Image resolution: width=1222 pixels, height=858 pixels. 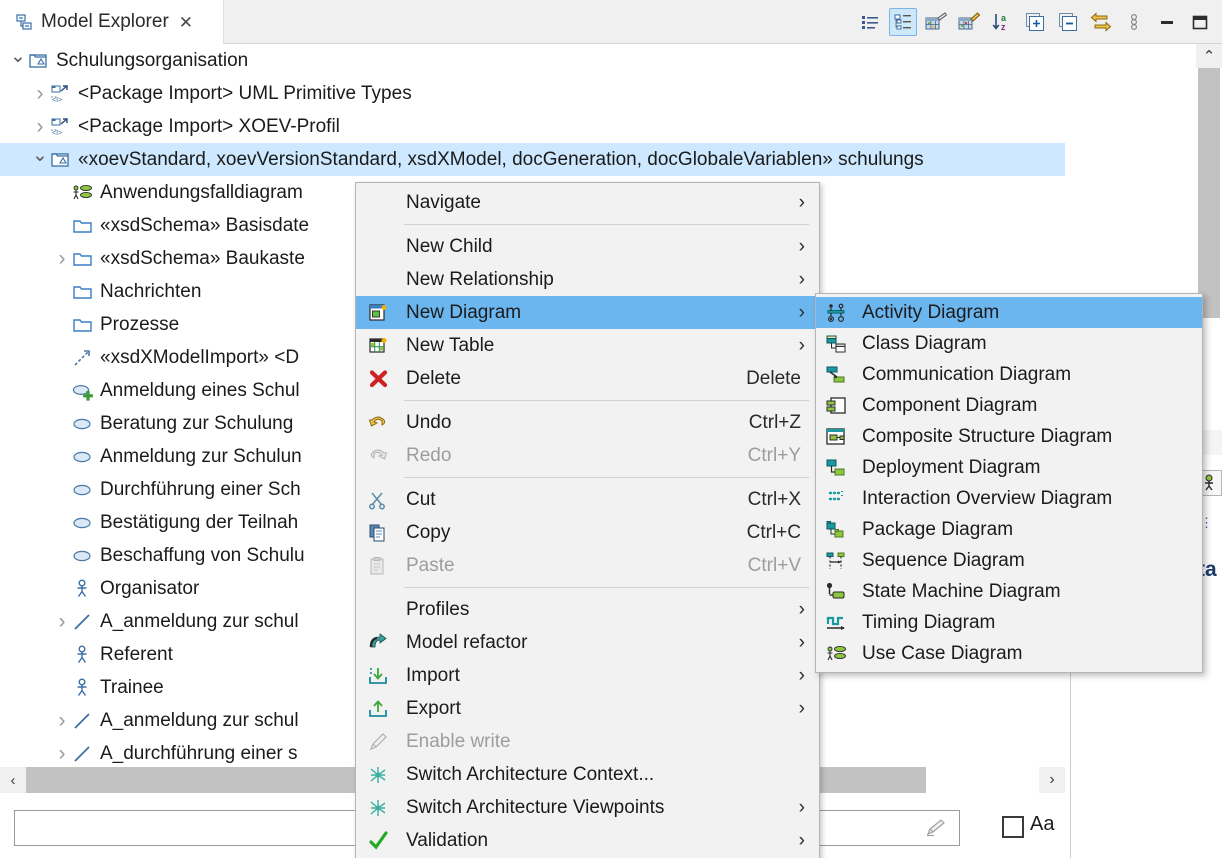 What do you see at coordinates (587, 609) in the screenshot?
I see `menu-item-profiles: Profiles ›` at bounding box center [587, 609].